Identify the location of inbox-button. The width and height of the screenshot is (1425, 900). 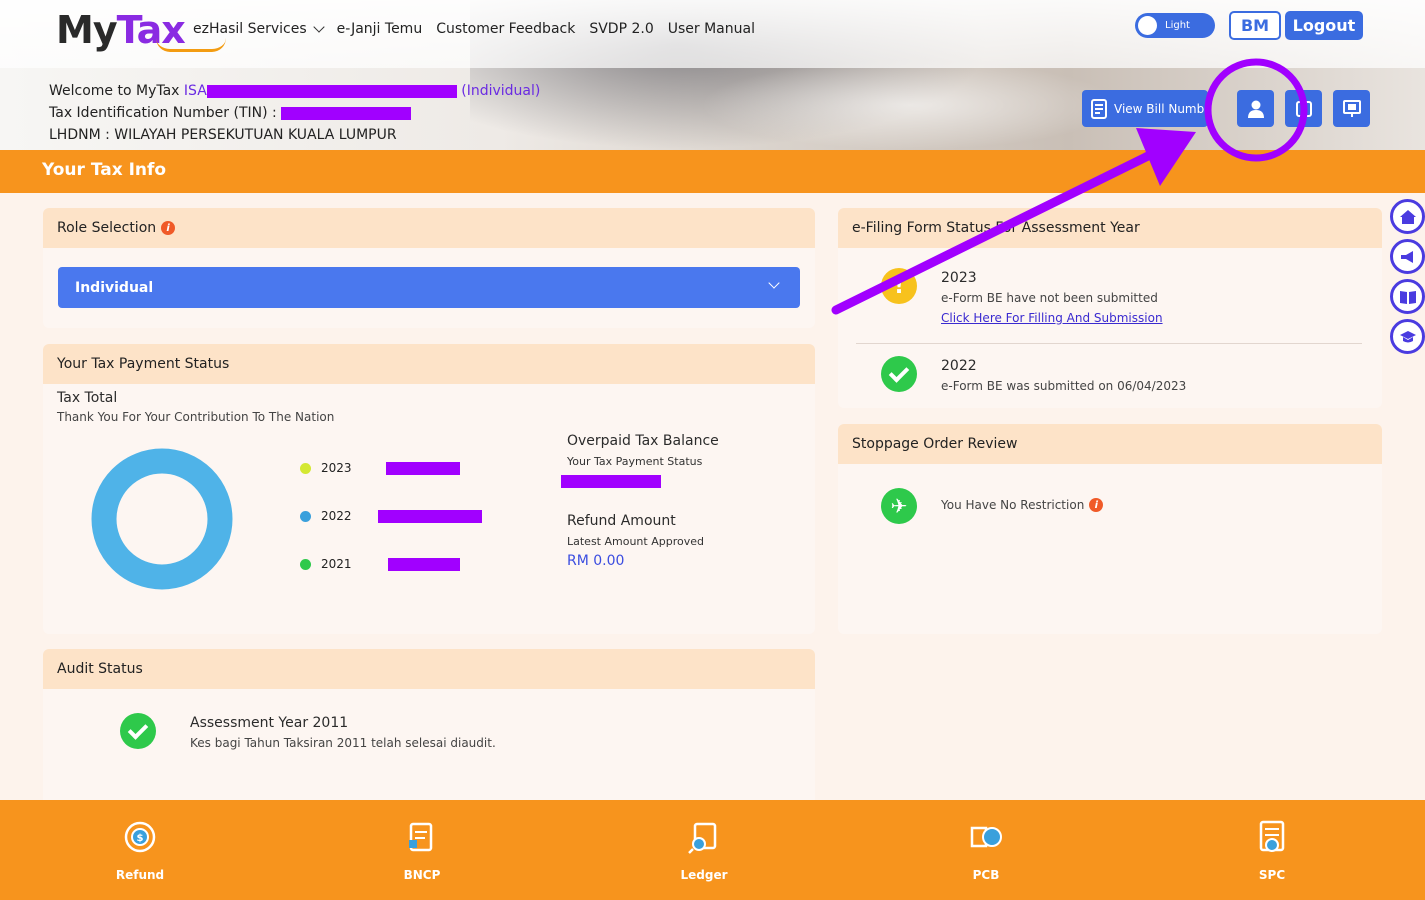
(1303, 108).